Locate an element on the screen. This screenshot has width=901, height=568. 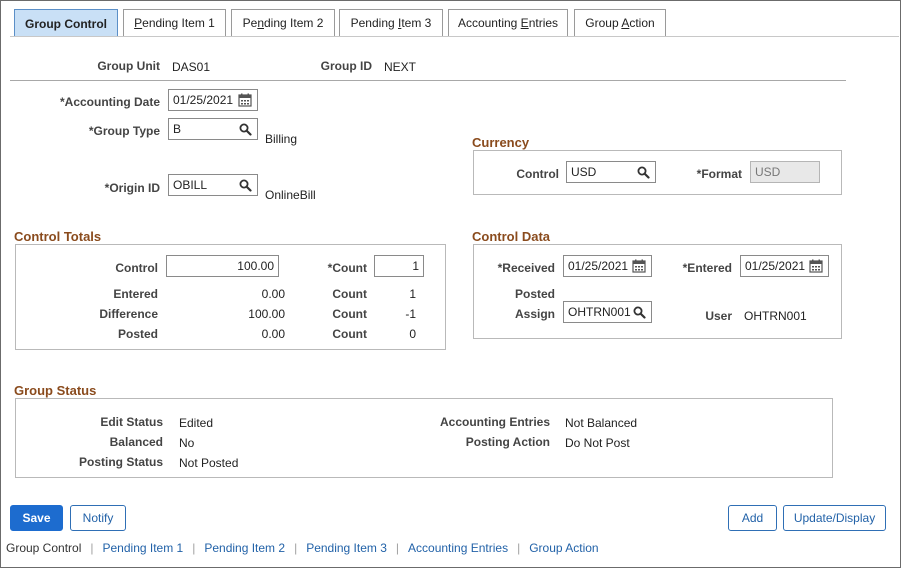
entered-label: Entered is located at coordinates (135, 294).